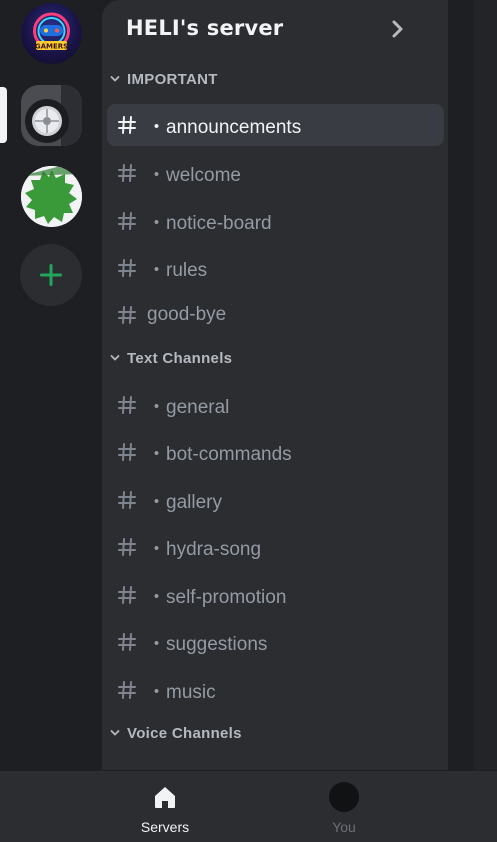  What do you see at coordinates (205, 28) in the screenshot?
I see `server-title: HELI's server` at bounding box center [205, 28].